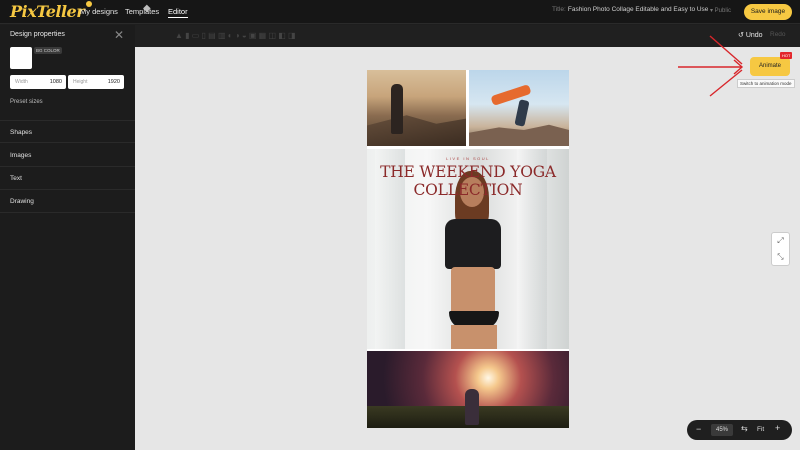 The image size is (800, 450). What do you see at coordinates (777, 428) in the screenshot?
I see `zoom-in-button: +` at bounding box center [777, 428].